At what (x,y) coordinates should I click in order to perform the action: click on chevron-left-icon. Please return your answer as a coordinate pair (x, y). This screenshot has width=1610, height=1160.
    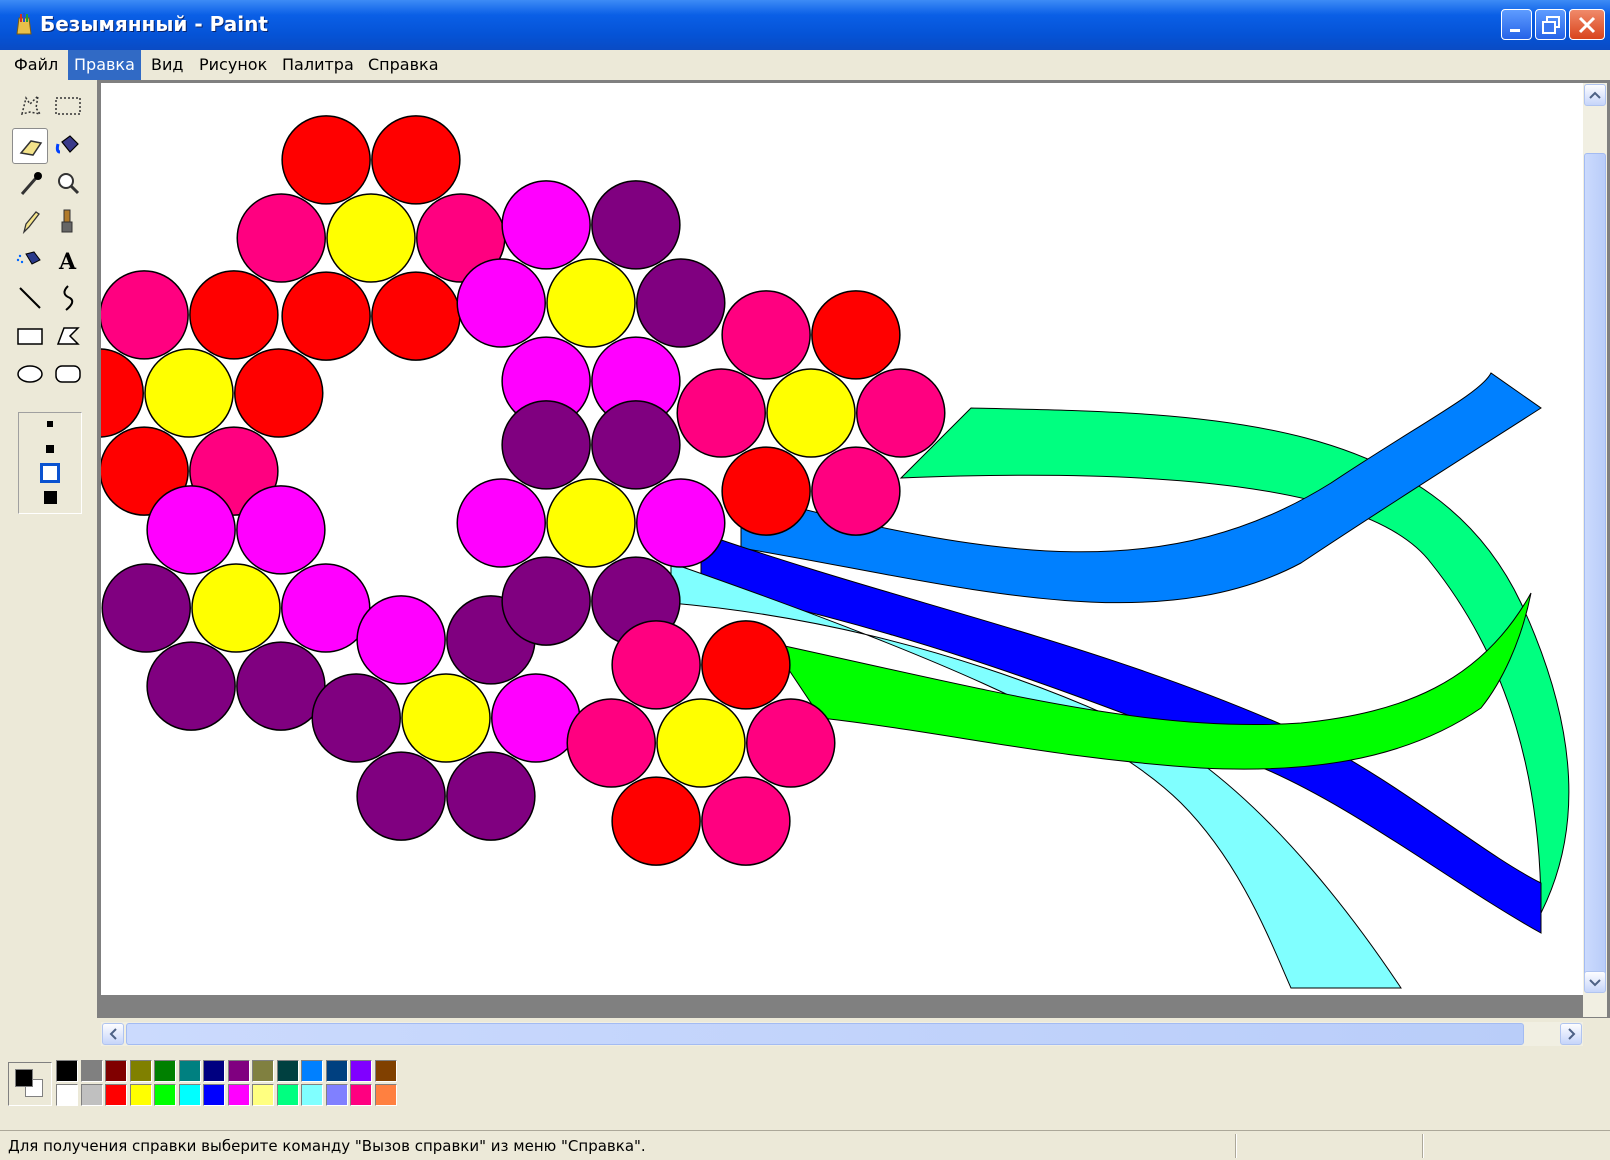
    Looking at the image, I should click on (113, 1034).